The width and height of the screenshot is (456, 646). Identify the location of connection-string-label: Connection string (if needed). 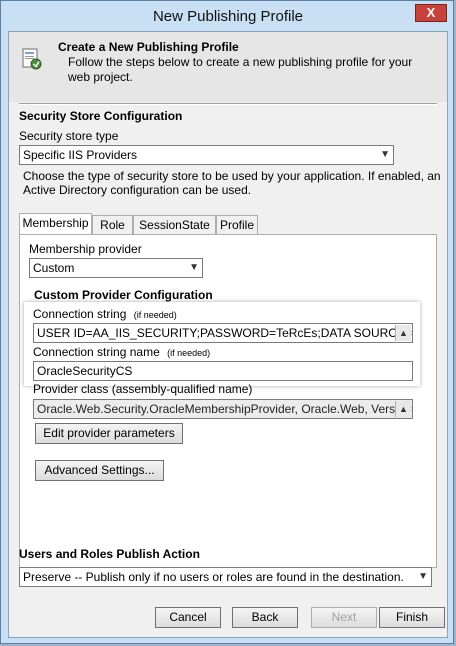
(105, 314).